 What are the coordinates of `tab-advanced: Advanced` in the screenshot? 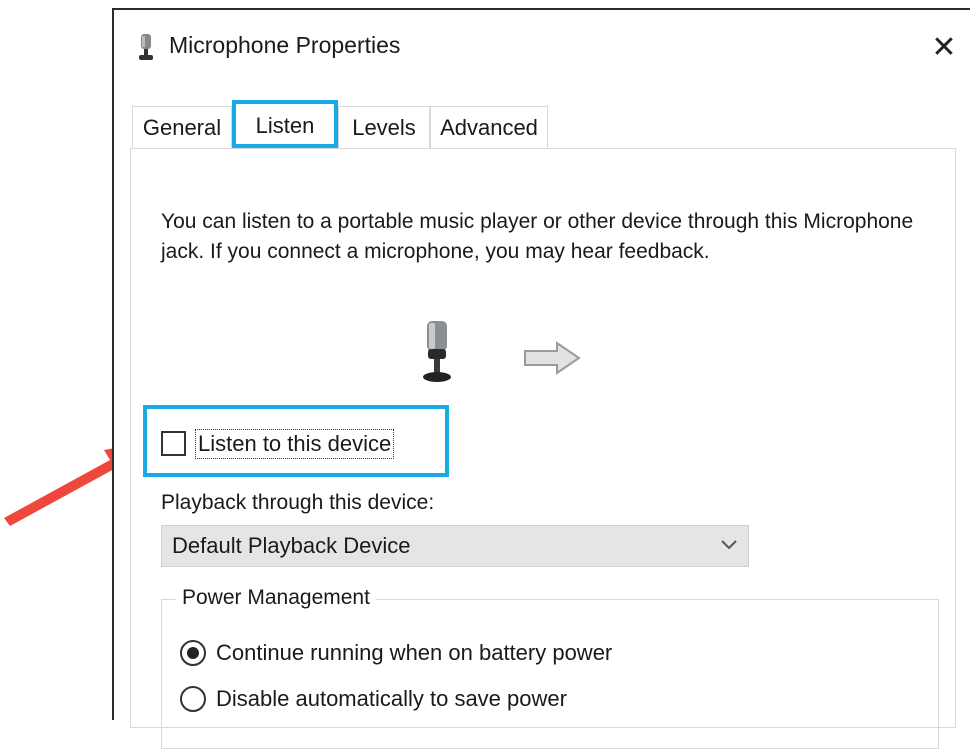 It's located at (489, 127).